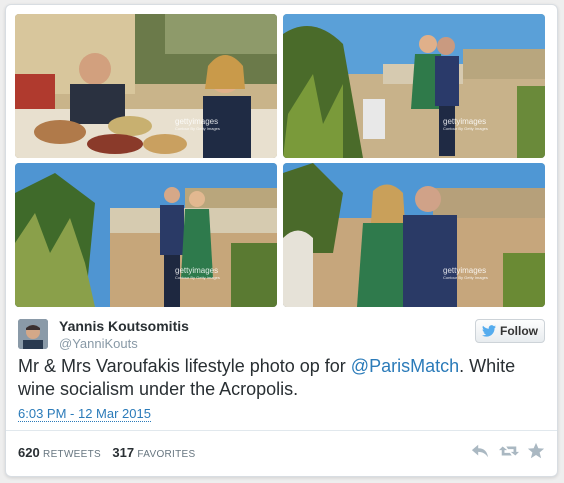  Describe the element at coordinates (98, 343) in the screenshot. I see `author-handle: @YanniKouts` at that location.